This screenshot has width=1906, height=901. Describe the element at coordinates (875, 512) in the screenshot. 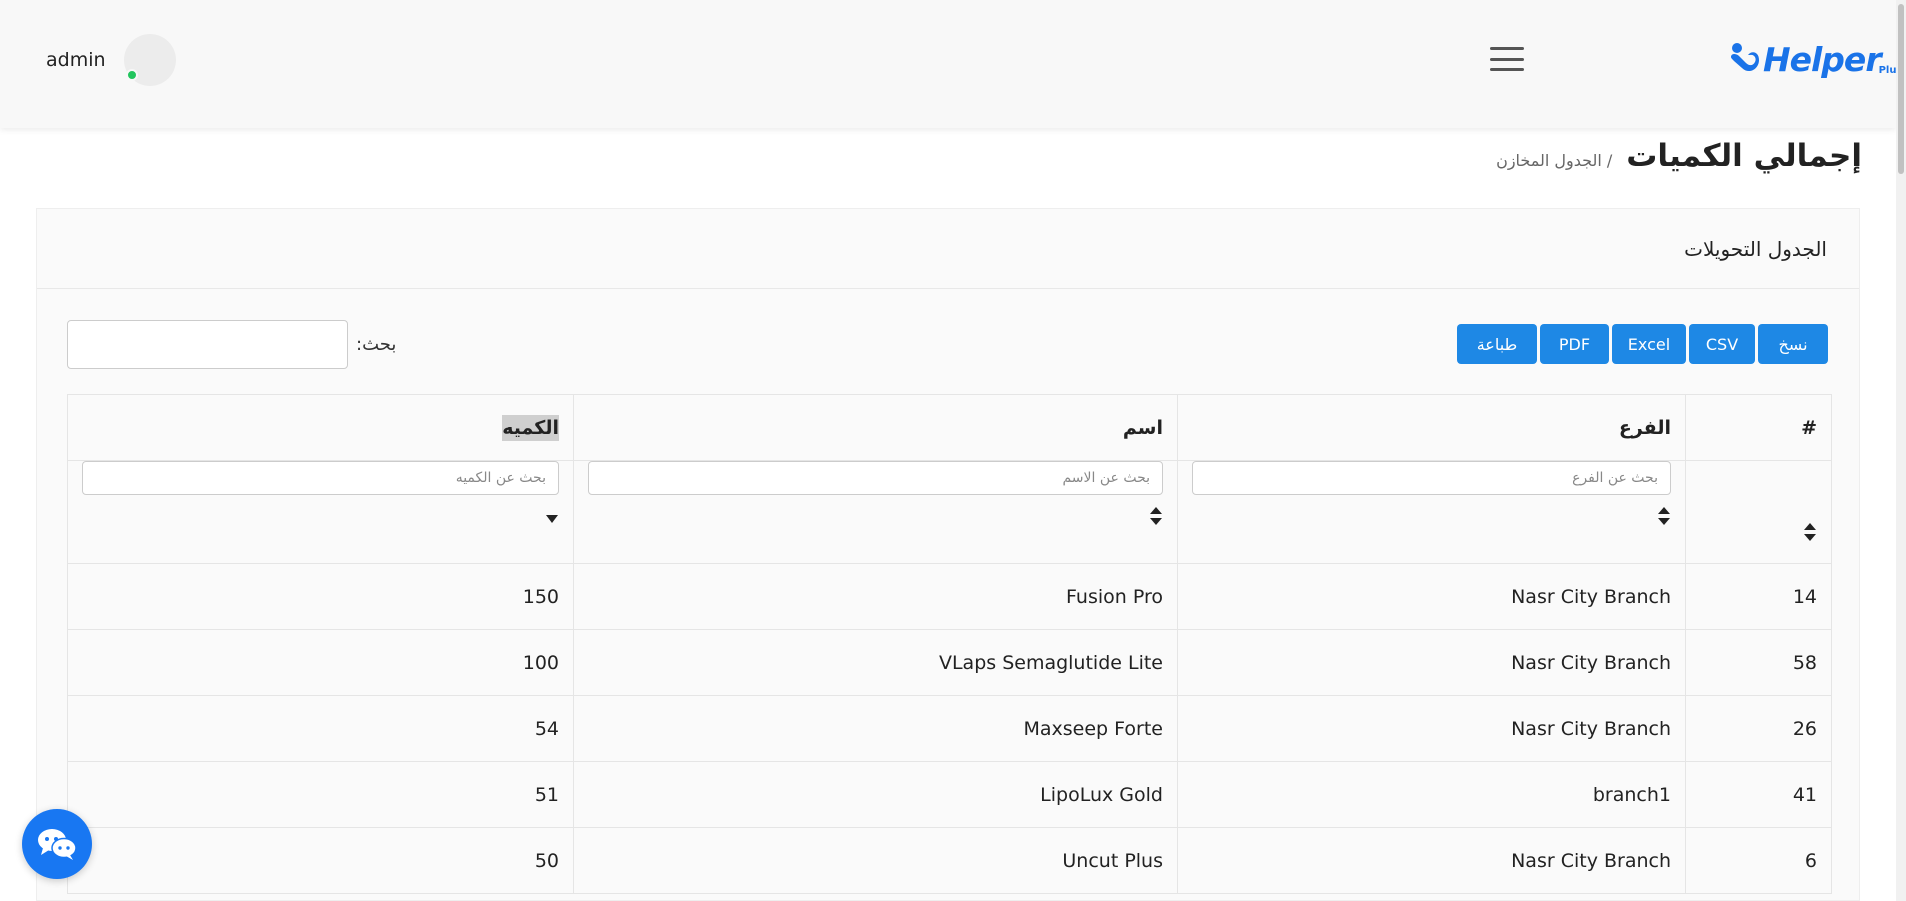

I see `filter-cell-name` at that location.